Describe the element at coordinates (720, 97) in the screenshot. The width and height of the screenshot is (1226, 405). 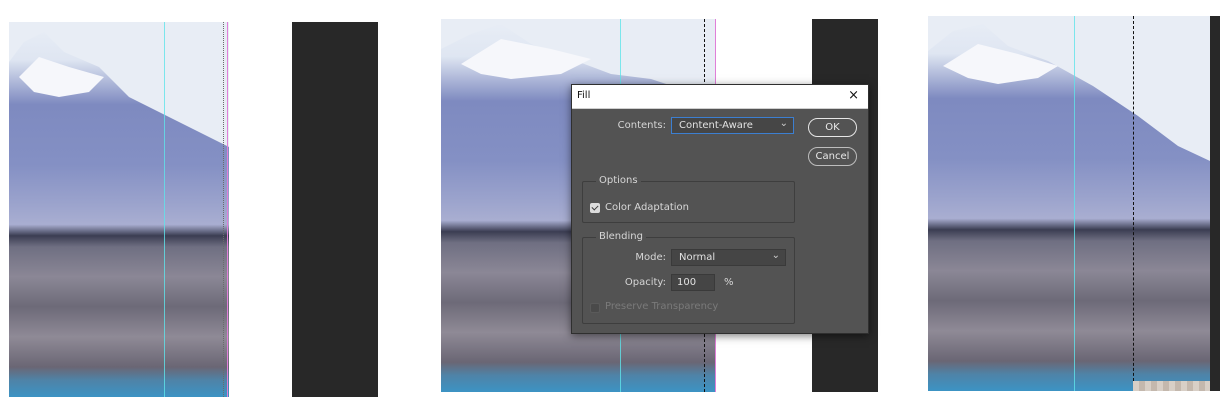
I see `dialog-titlebar: Fill ×` at that location.